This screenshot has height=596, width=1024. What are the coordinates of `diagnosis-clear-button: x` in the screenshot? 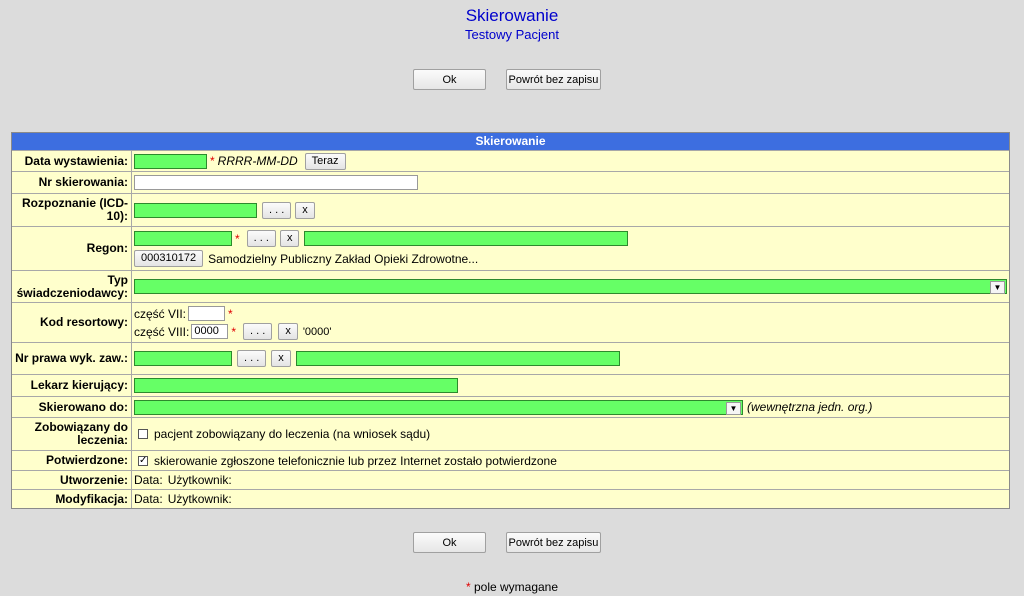 It's located at (305, 210).